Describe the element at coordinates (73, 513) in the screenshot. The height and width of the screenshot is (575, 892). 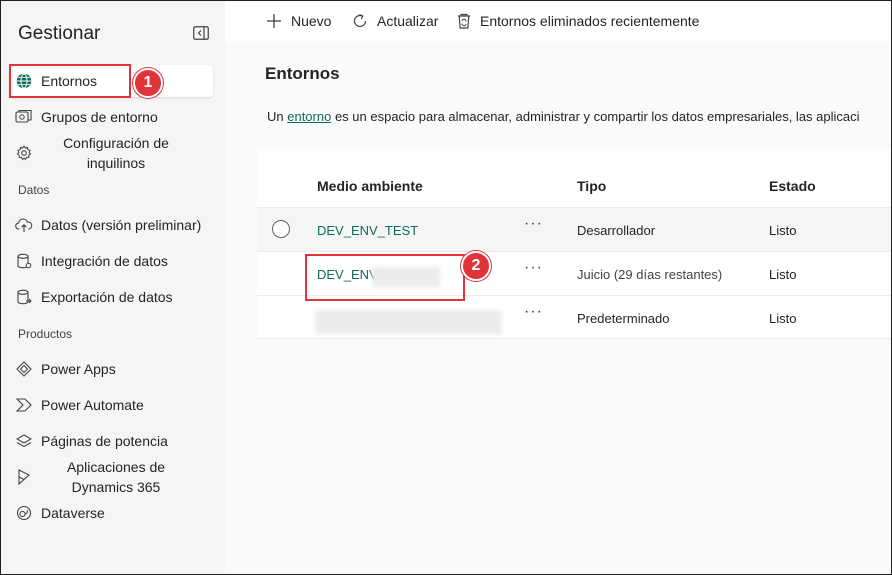
I see `sidebar-item-label: Dataverse` at that location.